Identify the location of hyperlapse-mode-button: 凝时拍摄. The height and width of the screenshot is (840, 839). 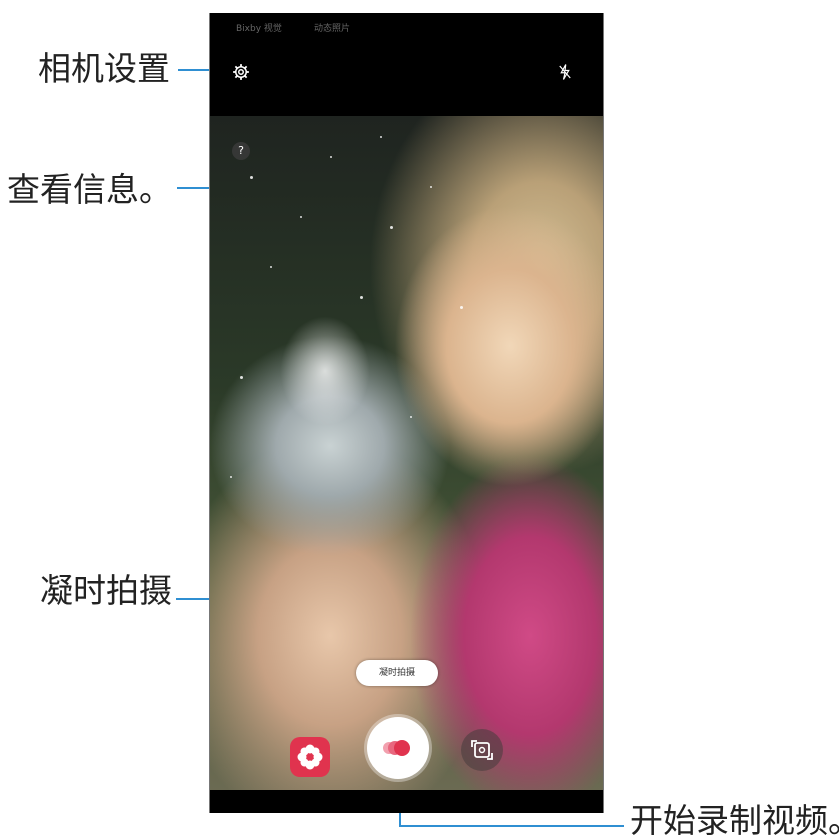
(397, 673).